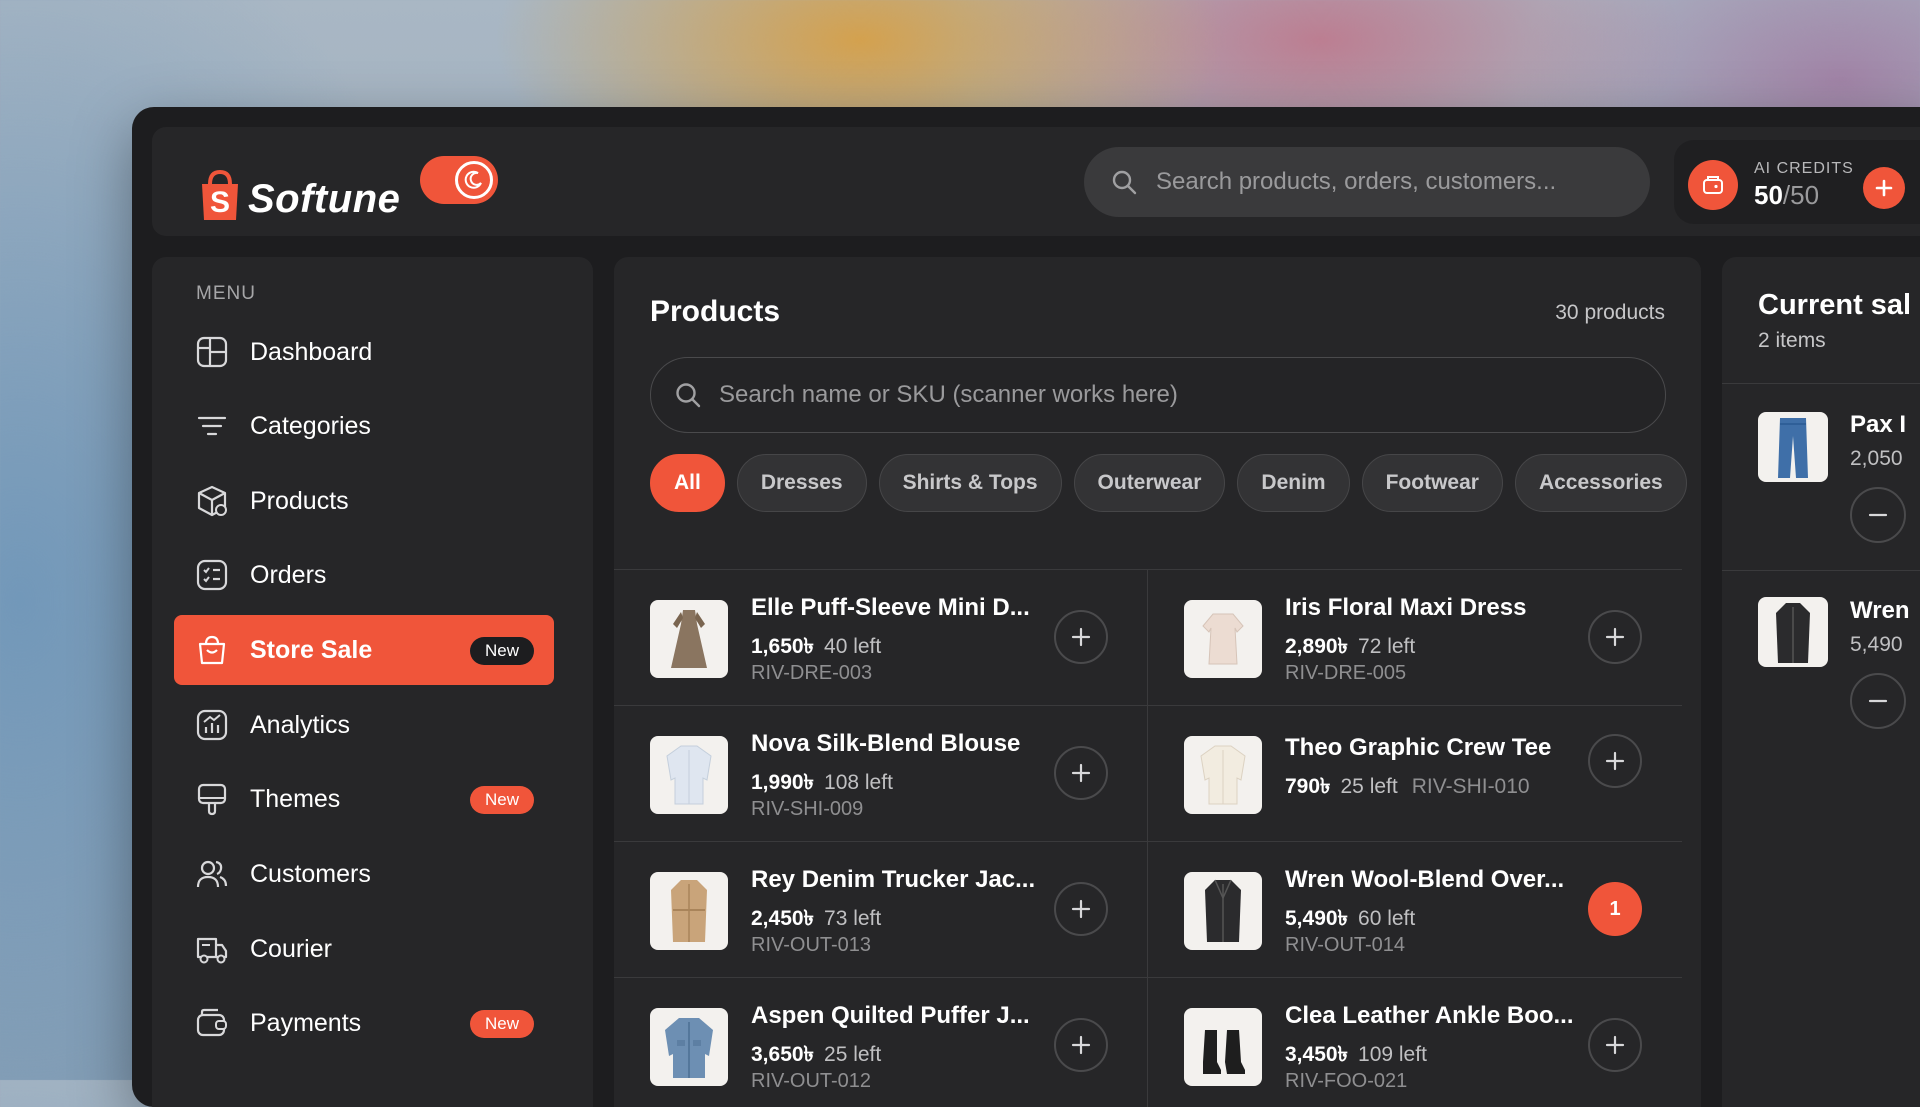  What do you see at coordinates (288, 574) in the screenshot?
I see `sidebar-item-label: Orders` at bounding box center [288, 574].